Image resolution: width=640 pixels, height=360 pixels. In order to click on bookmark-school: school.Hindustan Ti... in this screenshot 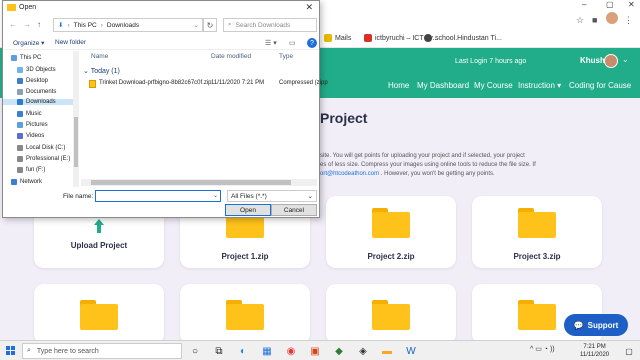, I will do `click(463, 38)`.